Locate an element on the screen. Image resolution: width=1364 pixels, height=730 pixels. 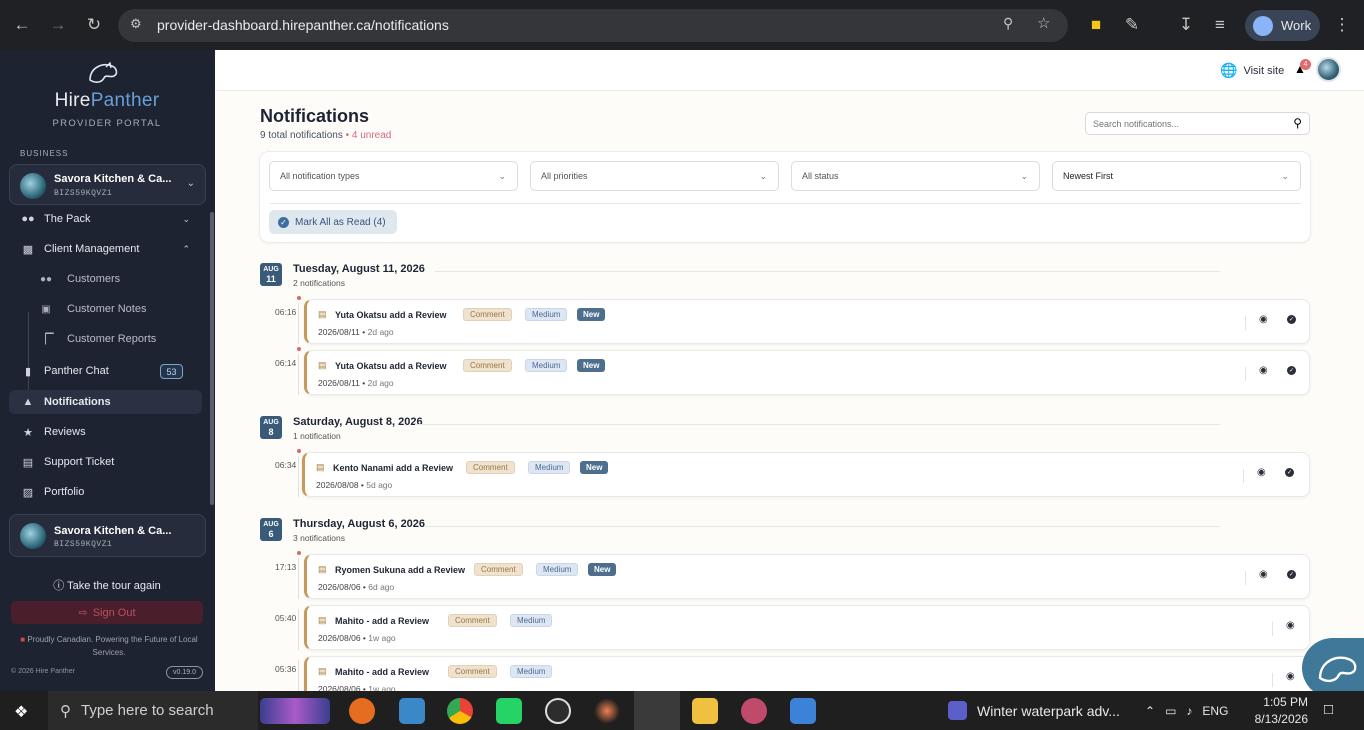
date-divider is located at coordinates (822, 526).